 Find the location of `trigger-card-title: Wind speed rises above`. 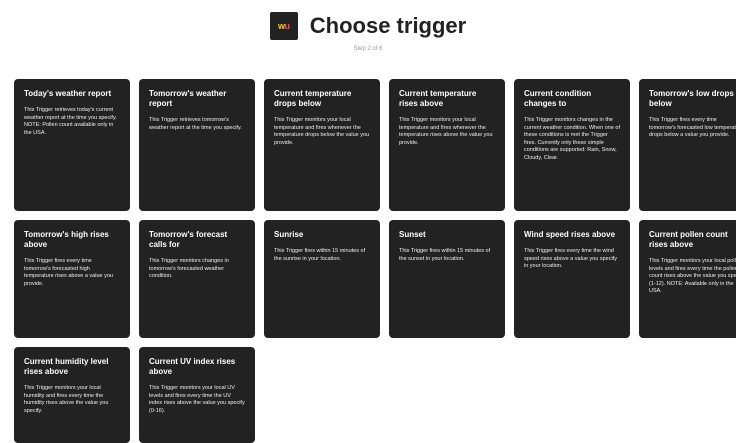

trigger-card-title: Wind speed rises above is located at coordinates (570, 234).